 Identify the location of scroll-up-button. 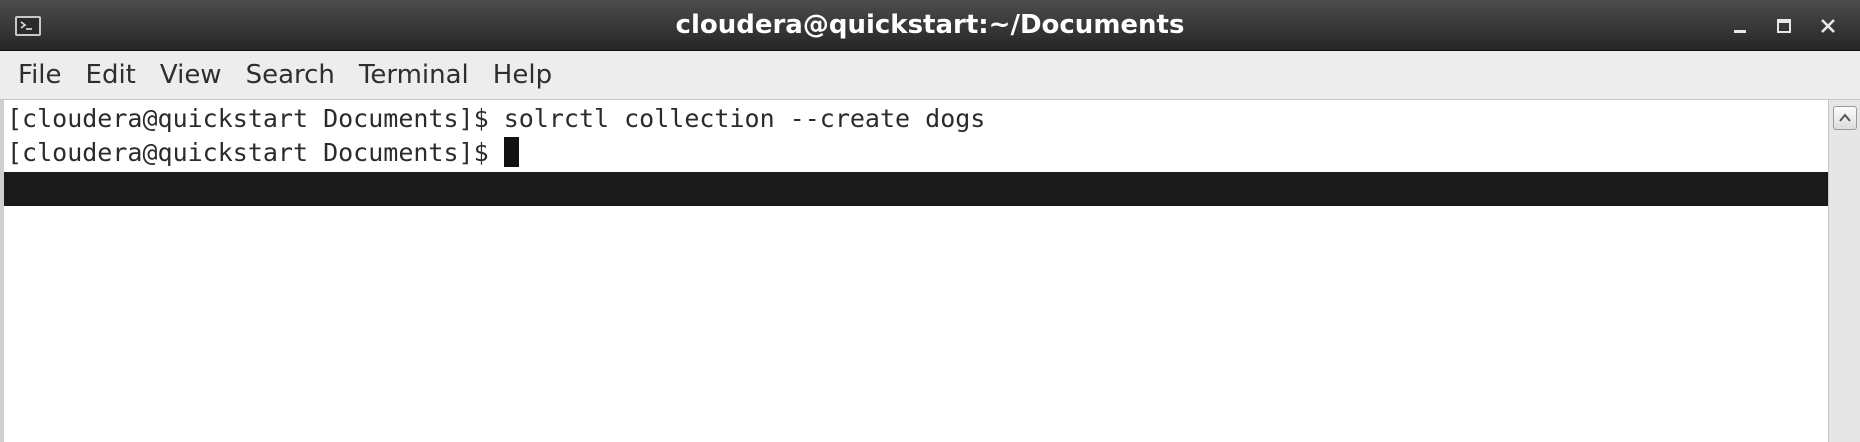
(1845, 118).